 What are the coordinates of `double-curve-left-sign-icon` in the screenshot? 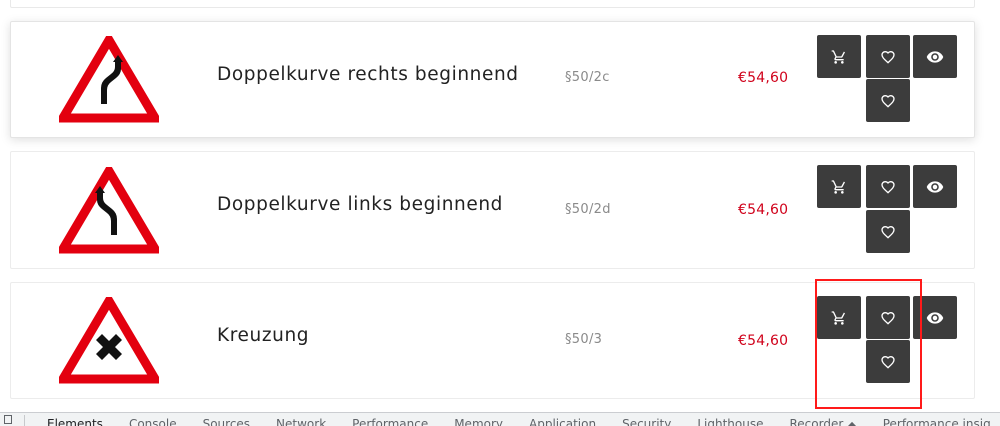 It's located at (109, 211).